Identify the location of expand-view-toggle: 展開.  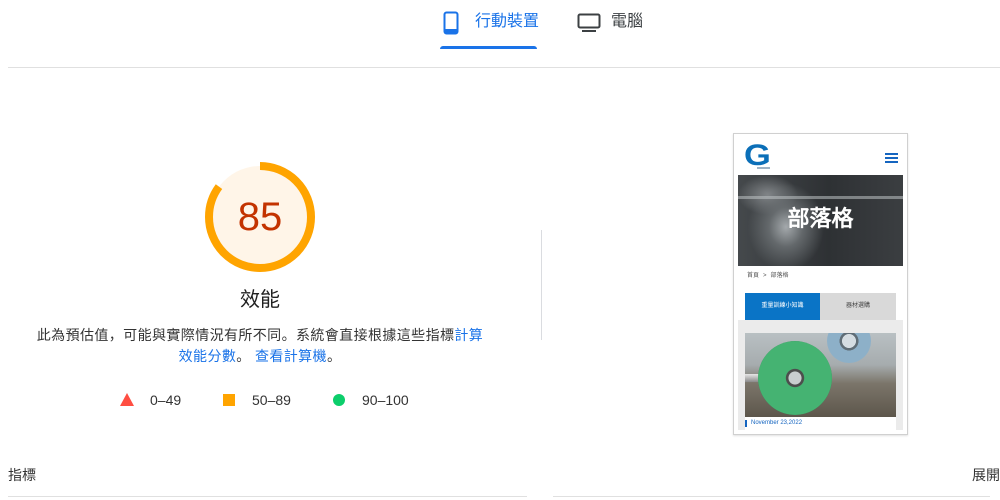
(986, 475).